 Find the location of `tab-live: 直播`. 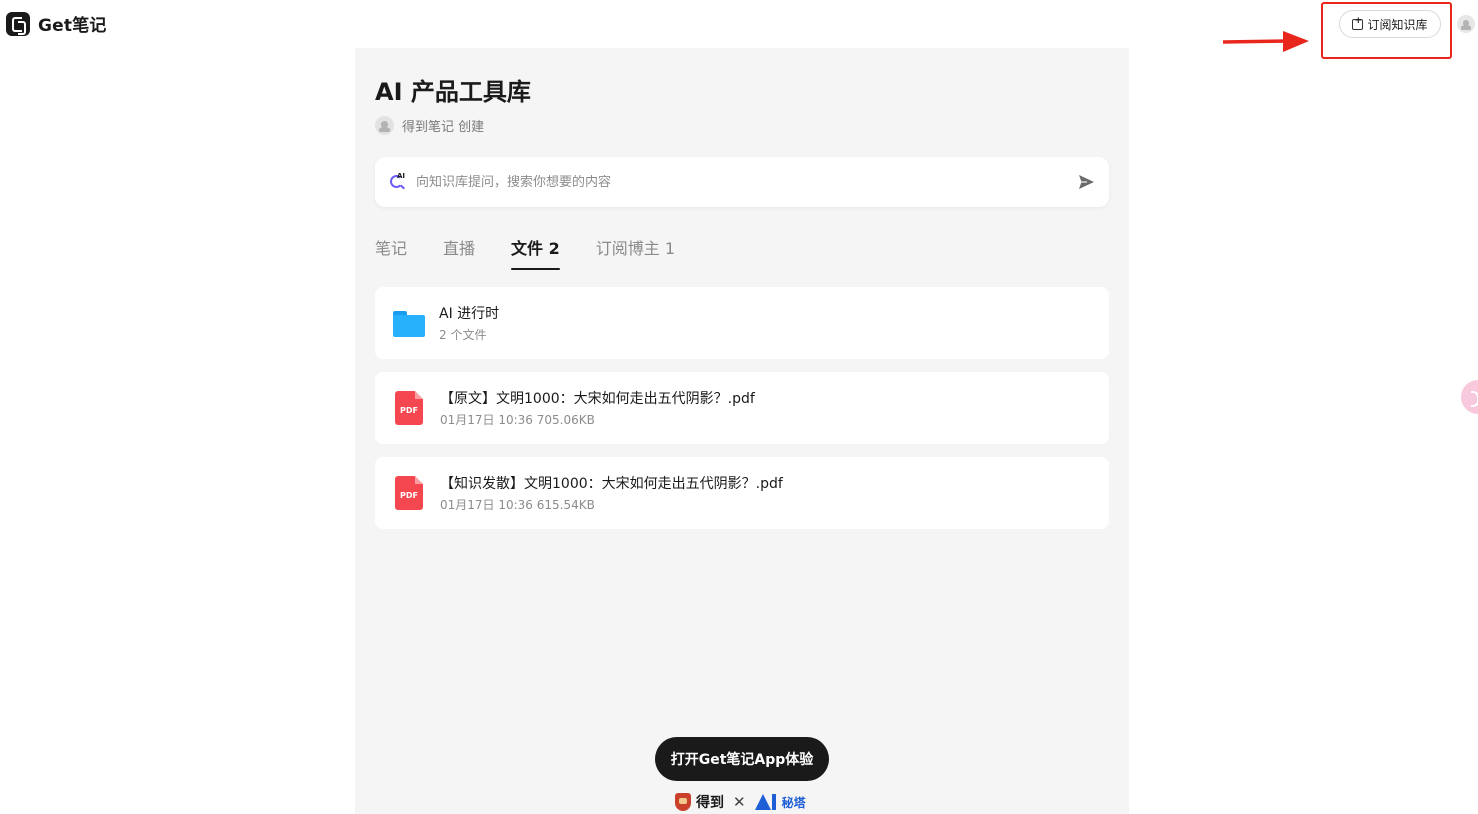

tab-live: 直播 is located at coordinates (459, 254).